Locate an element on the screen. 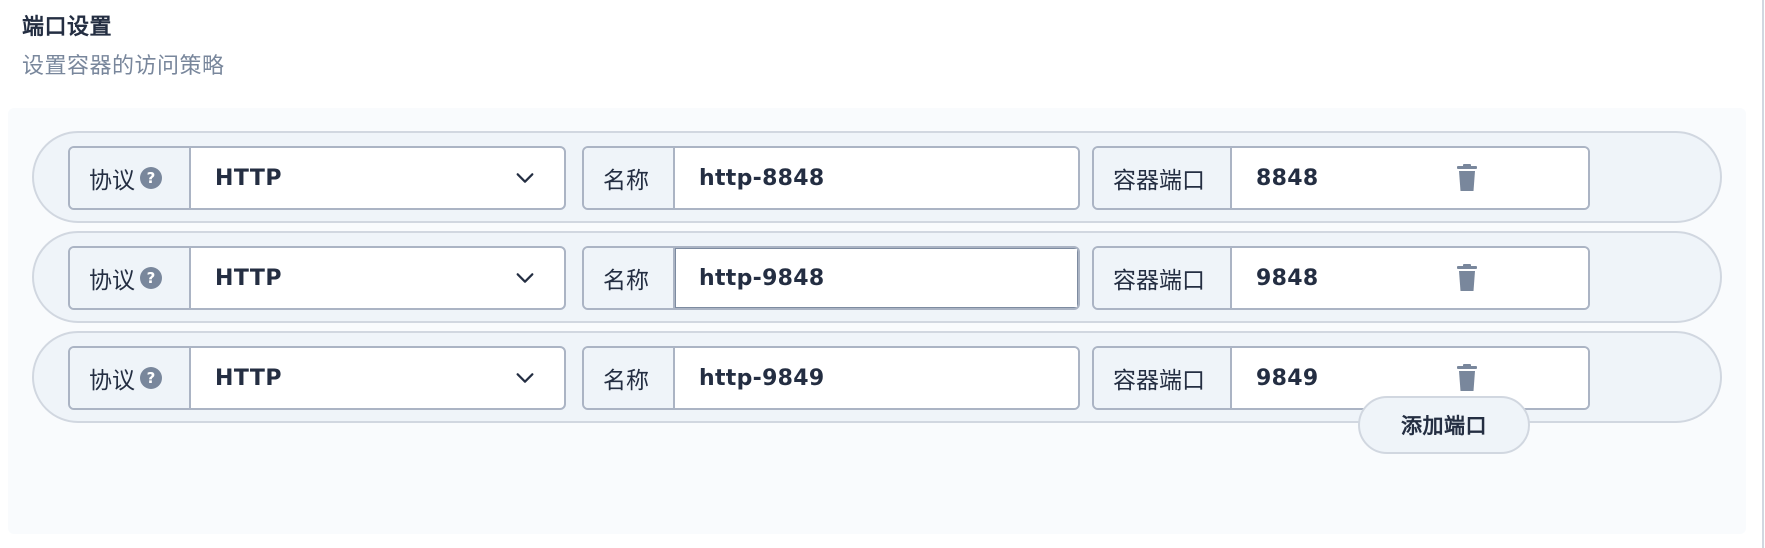 The width and height of the screenshot is (1765, 548). add-port-button: 添加端口 is located at coordinates (1444, 425).